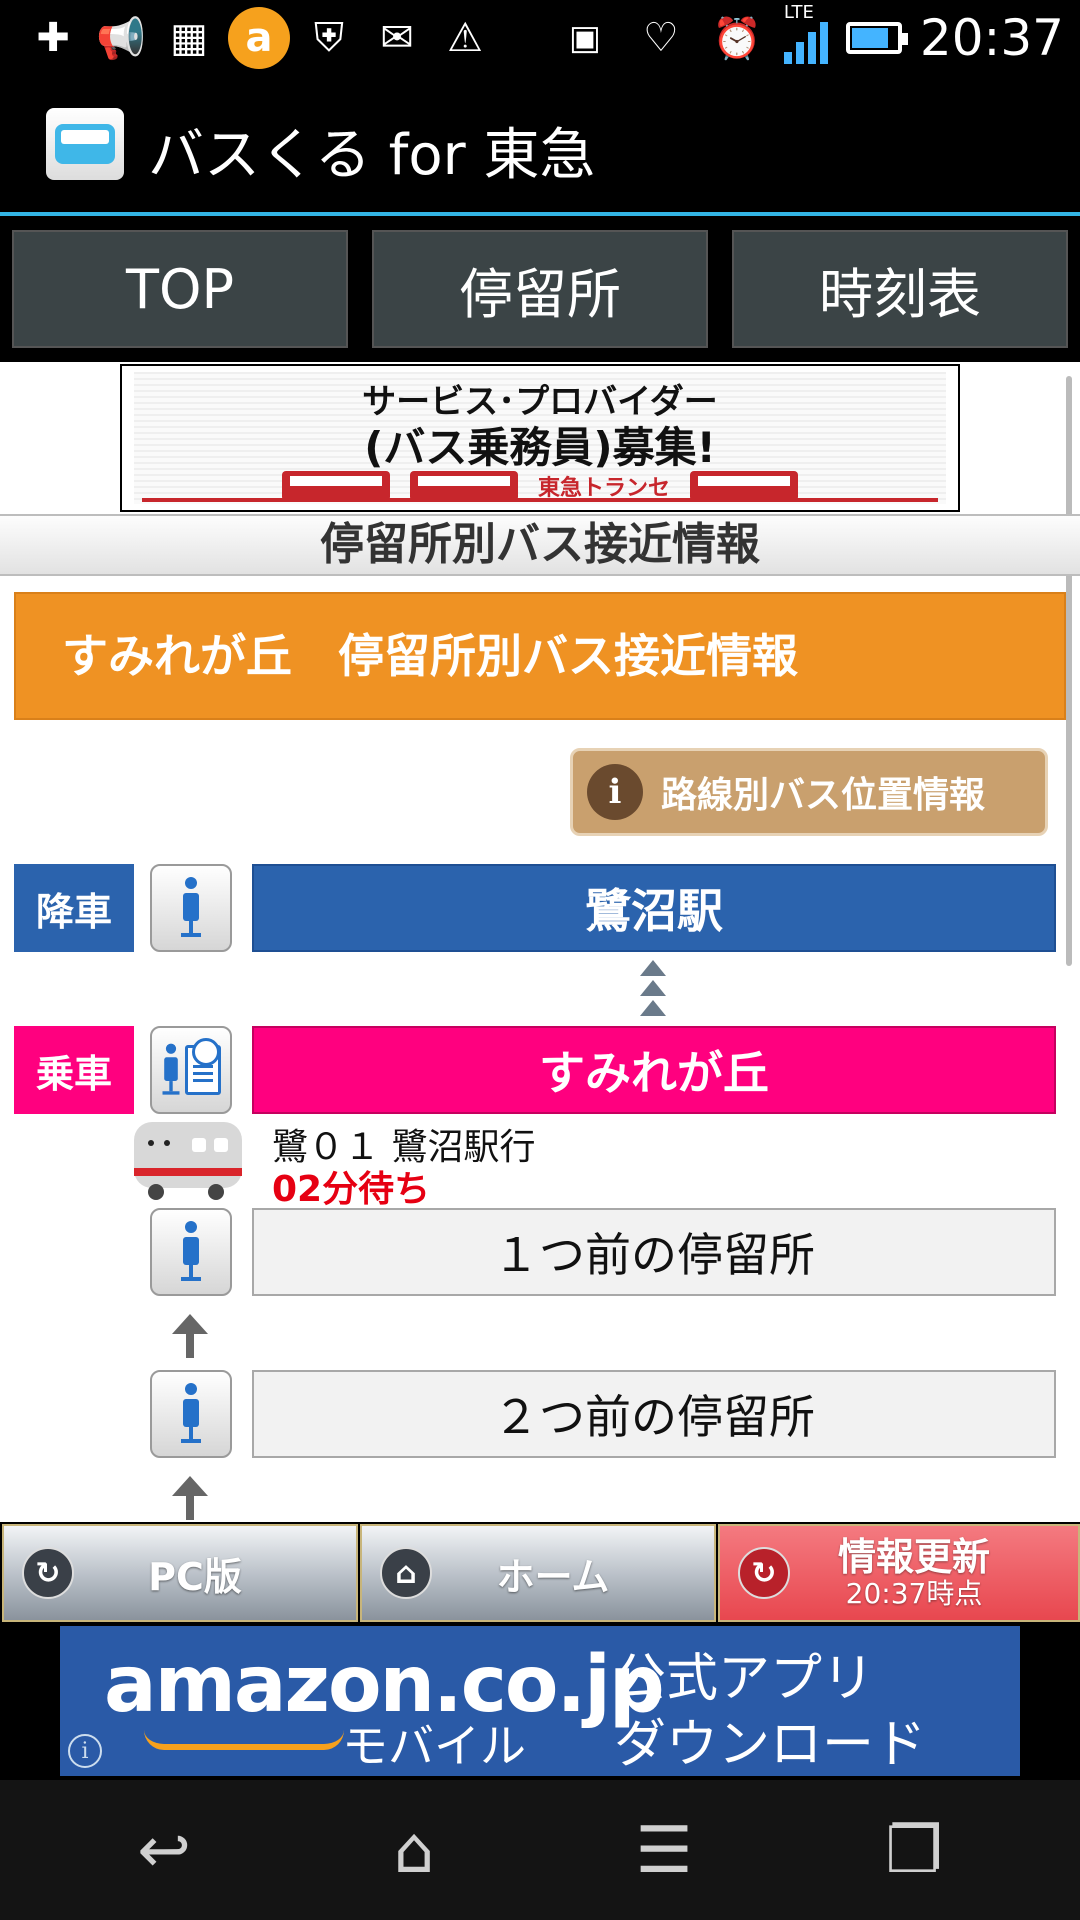  What do you see at coordinates (654, 908) in the screenshot?
I see `alight-stop: 鷺沼駅` at bounding box center [654, 908].